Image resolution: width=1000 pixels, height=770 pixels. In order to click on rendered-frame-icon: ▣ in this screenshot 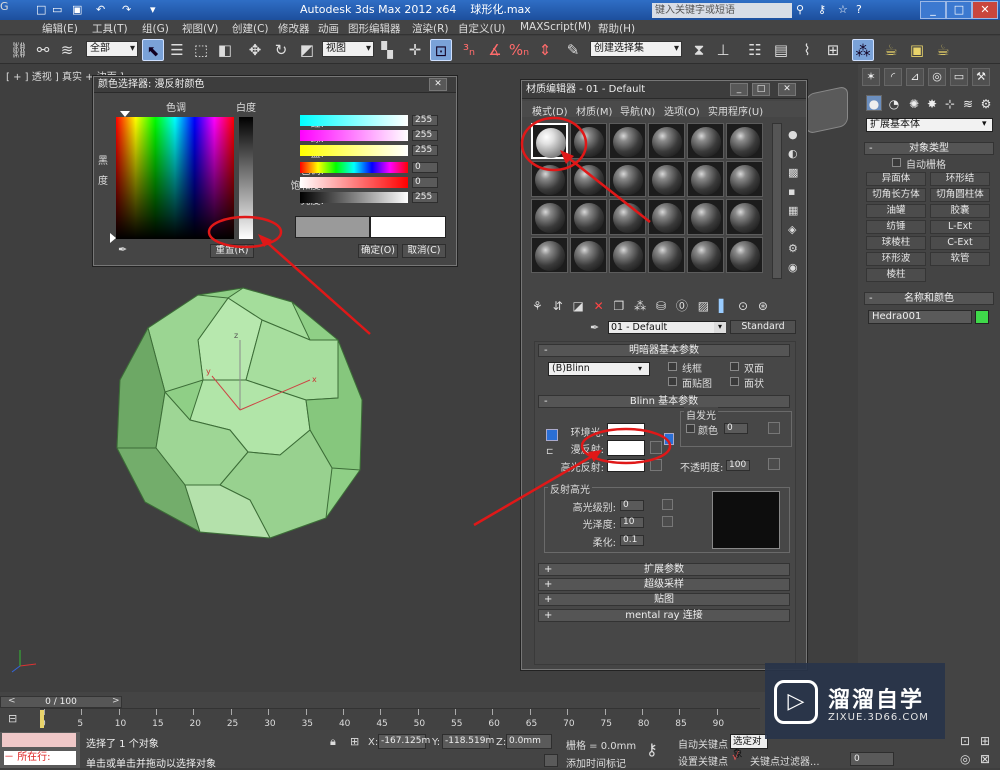, I will do `click(917, 50)`.